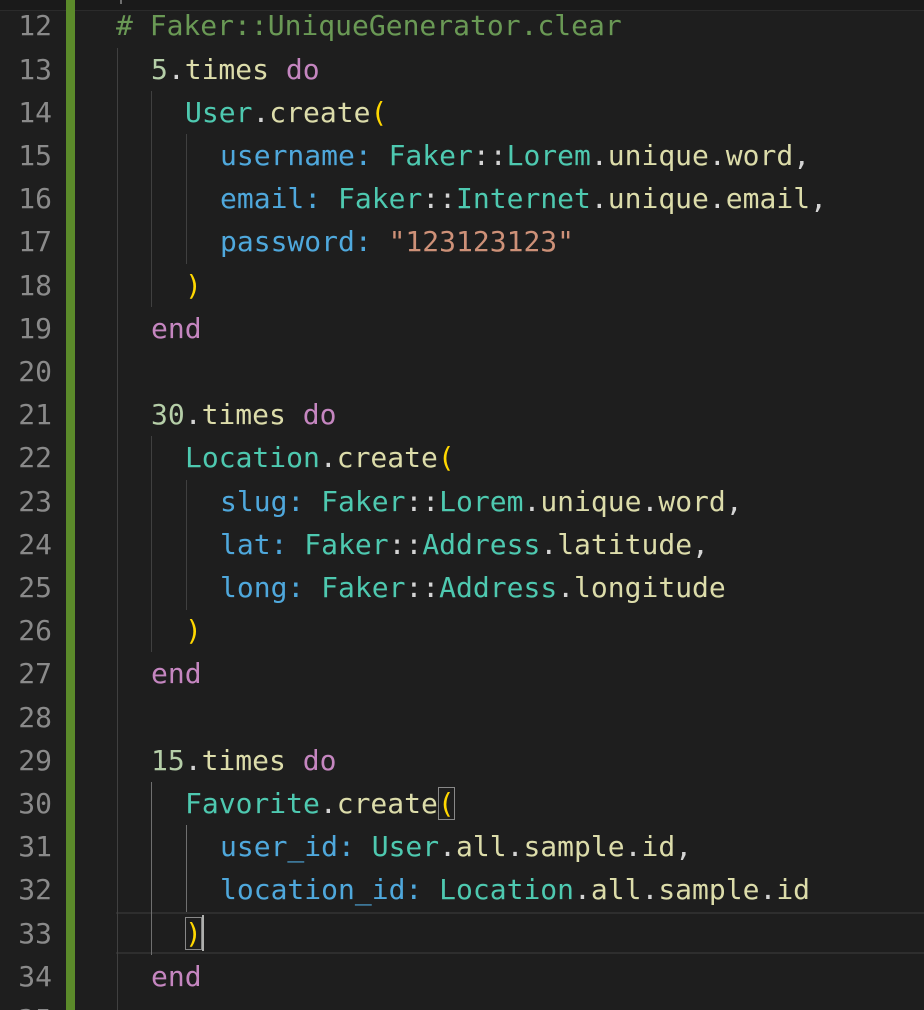  I want to click on comment: # Faker::UniqueGenerator.clear, so click(369, 25).